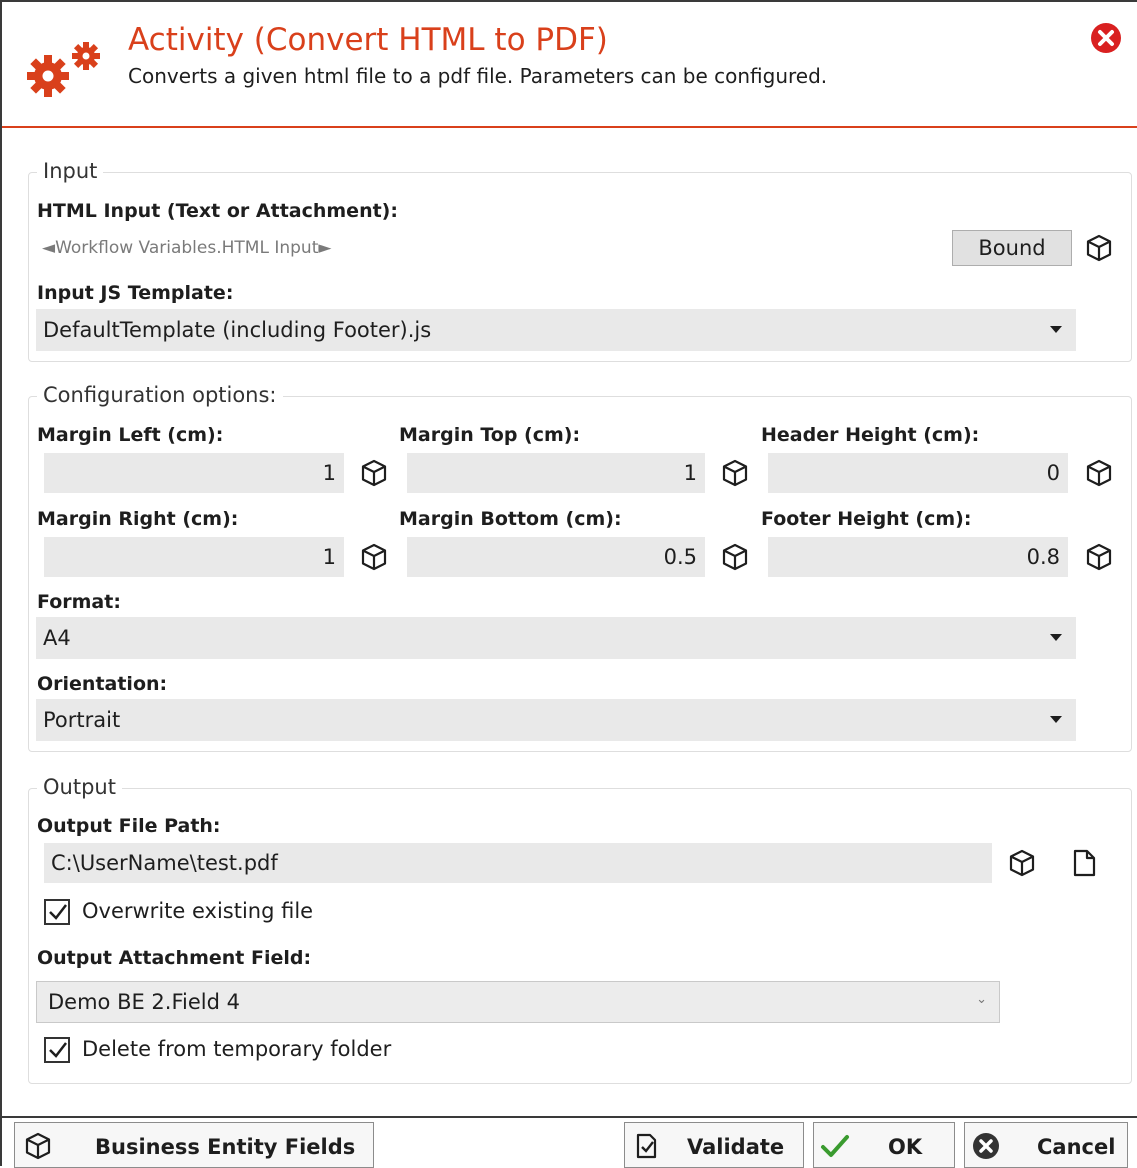 The image size is (1137, 1168). I want to click on js-template-label: Input JS Template:, so click(135, 293).